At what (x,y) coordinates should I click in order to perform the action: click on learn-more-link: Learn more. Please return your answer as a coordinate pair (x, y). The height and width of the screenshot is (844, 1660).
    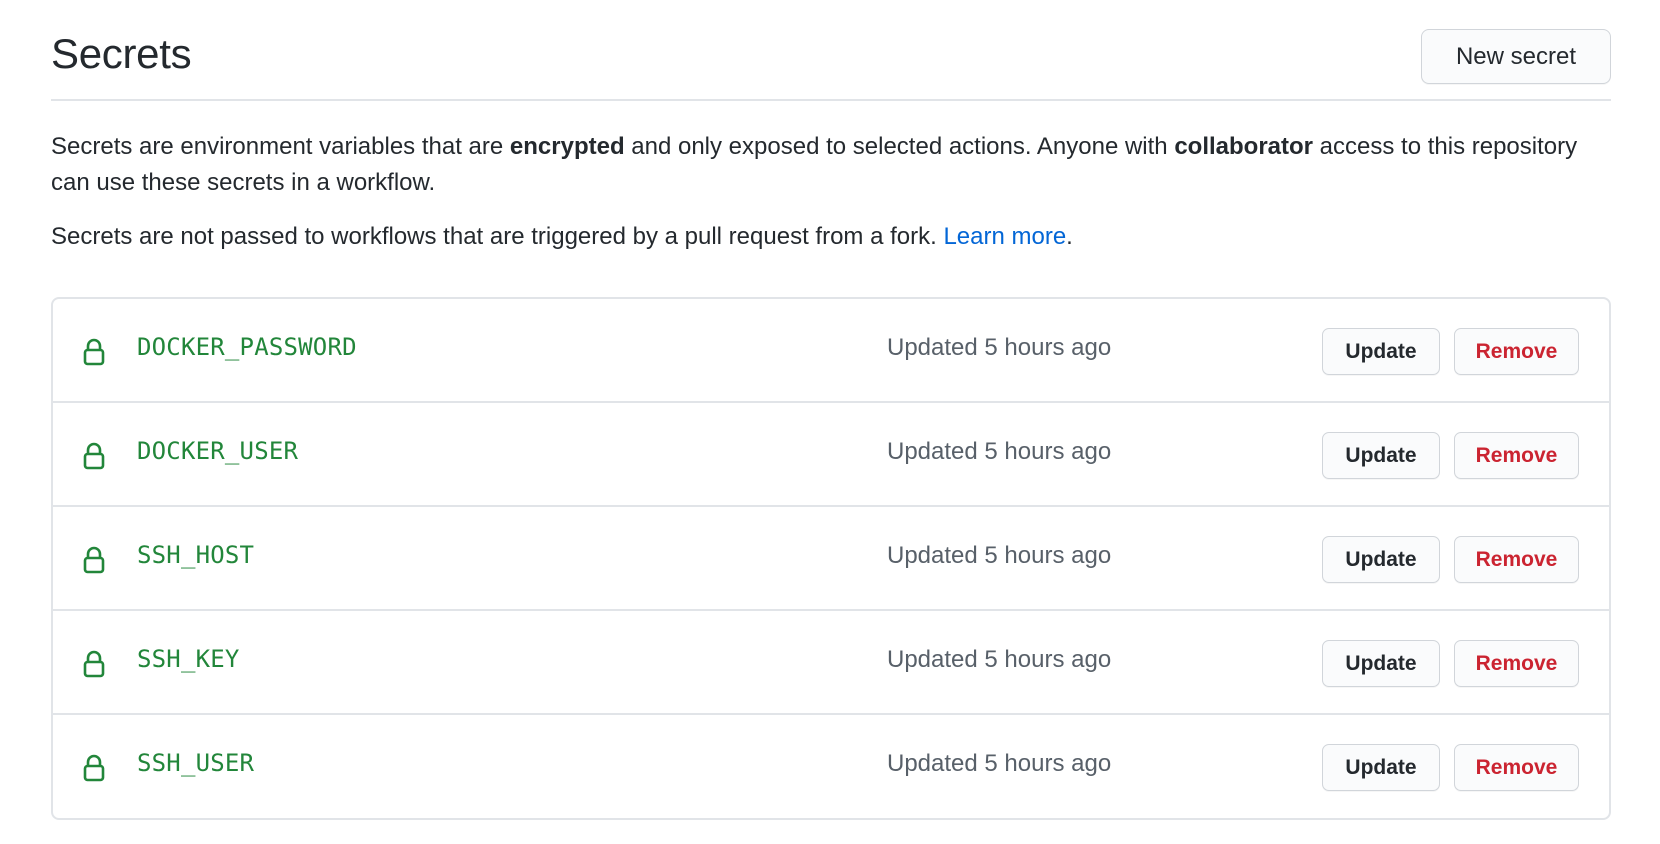
    Looking at the image, I should click on (1004, 236).